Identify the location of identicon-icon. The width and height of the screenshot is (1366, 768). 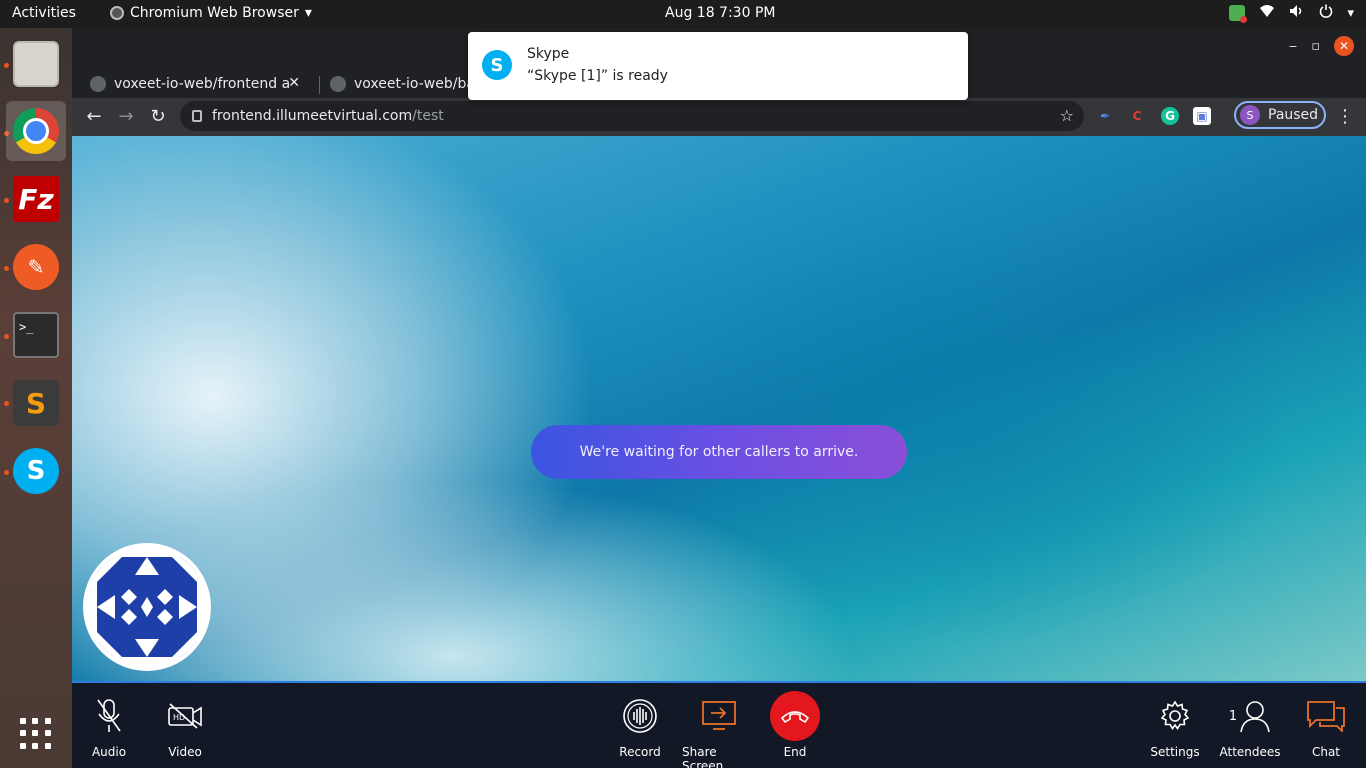
(147, 607).